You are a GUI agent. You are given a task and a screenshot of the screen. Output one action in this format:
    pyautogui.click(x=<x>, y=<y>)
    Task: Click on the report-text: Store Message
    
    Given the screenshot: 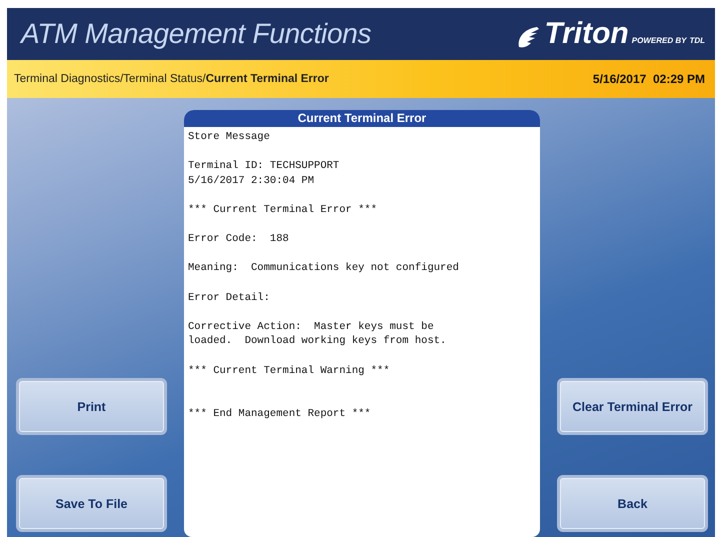 What is the action you would take?
    pyautogui.click(x=229, y=137)
    